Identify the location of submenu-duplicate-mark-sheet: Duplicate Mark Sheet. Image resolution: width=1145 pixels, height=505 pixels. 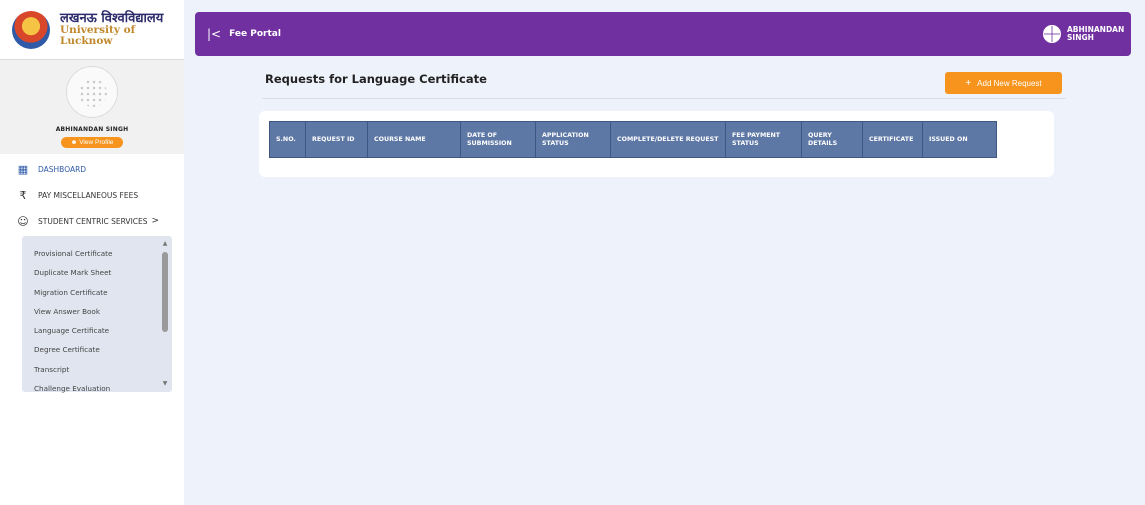
(103, 272).